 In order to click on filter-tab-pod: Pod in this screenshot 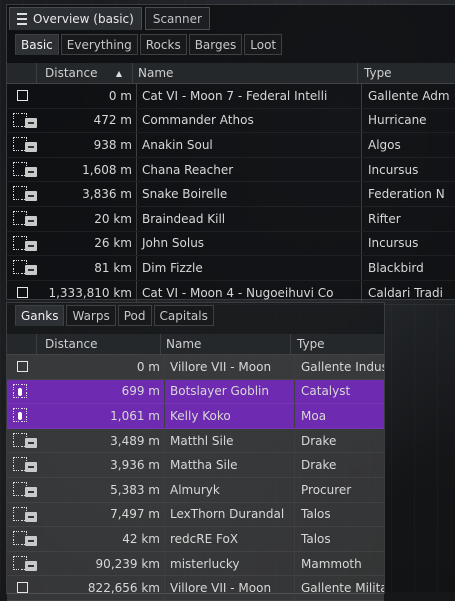, I will do `click(134, 315)`.